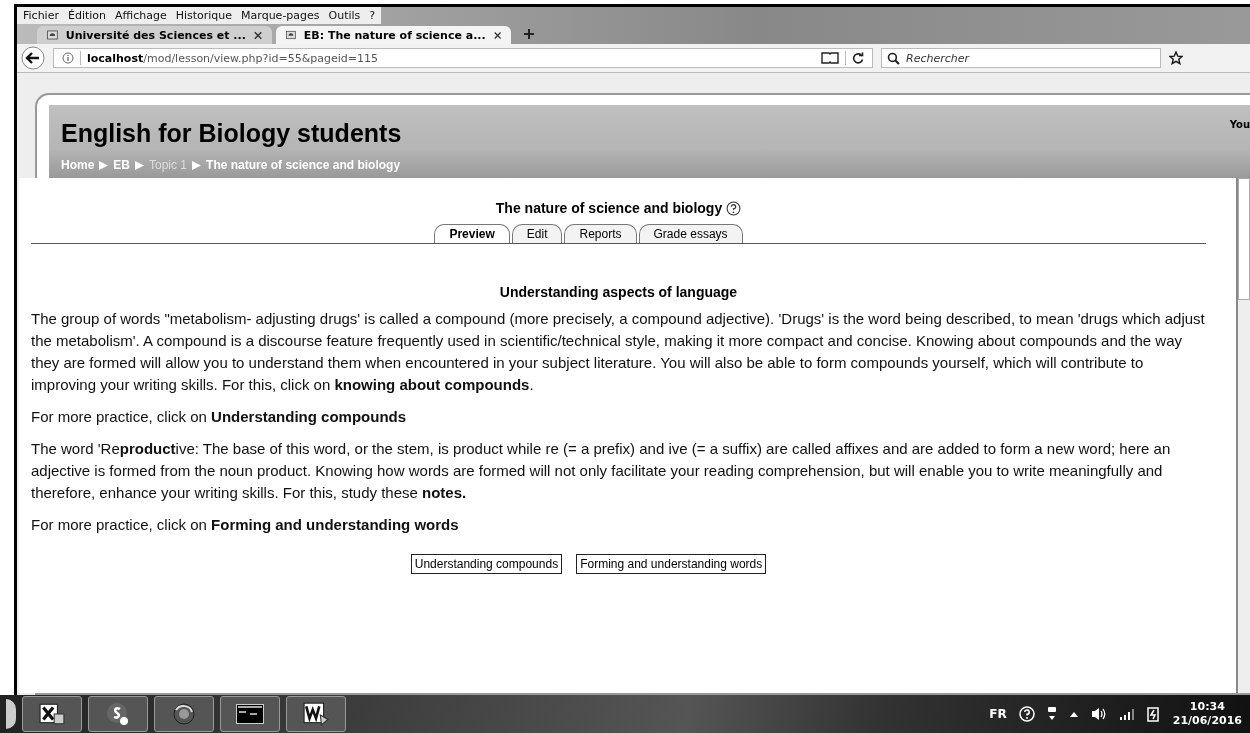  I want to click on lesson-tab: Preview, so click(472, 233).